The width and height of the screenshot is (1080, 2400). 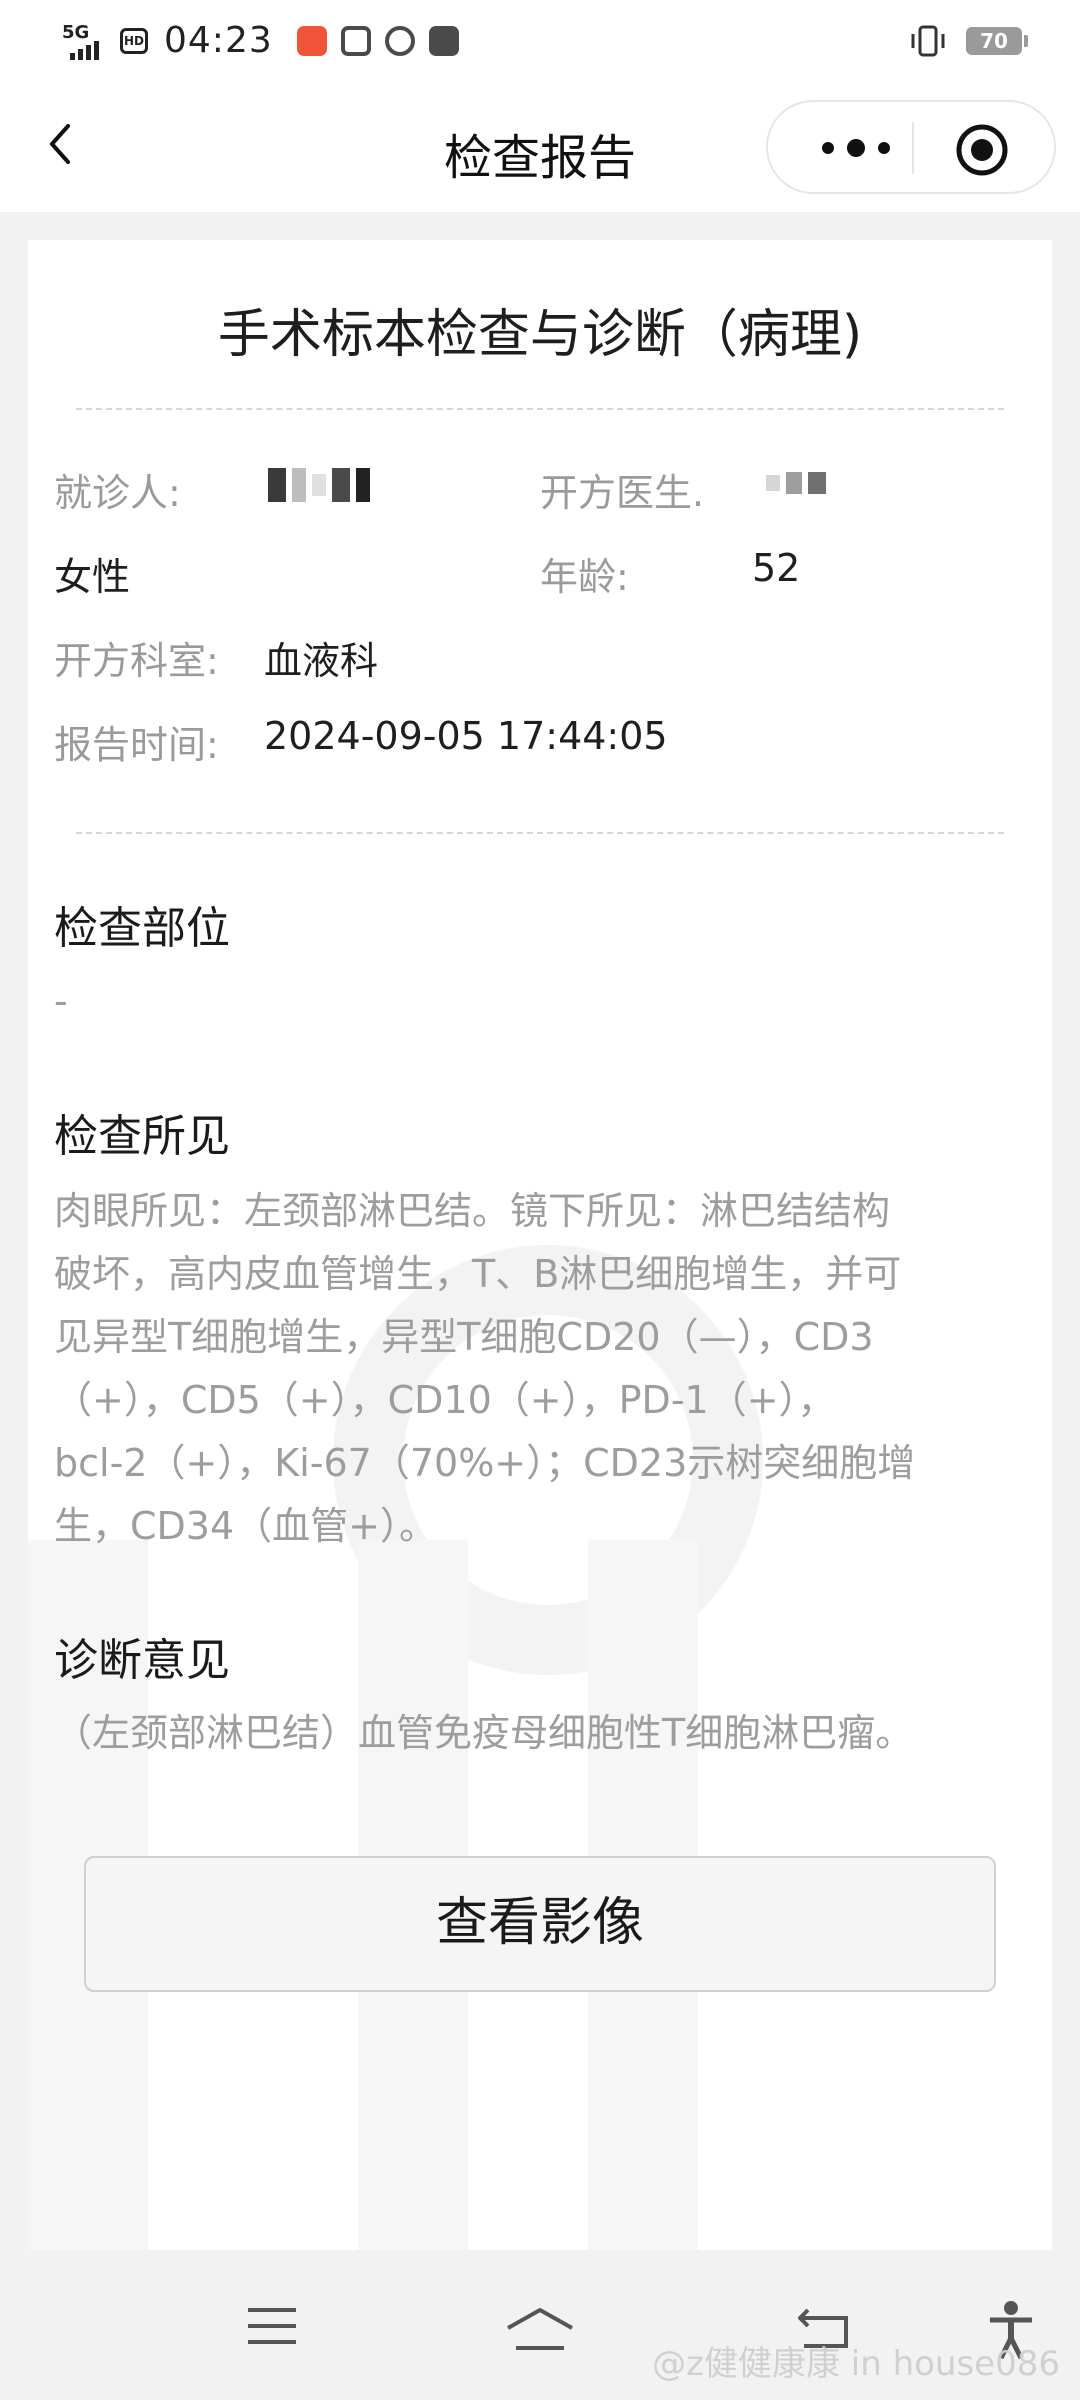 What do you see at coordinates (776, 568) in the screenshot?
I see `age-value: 52` at bounding box center [776, 568].